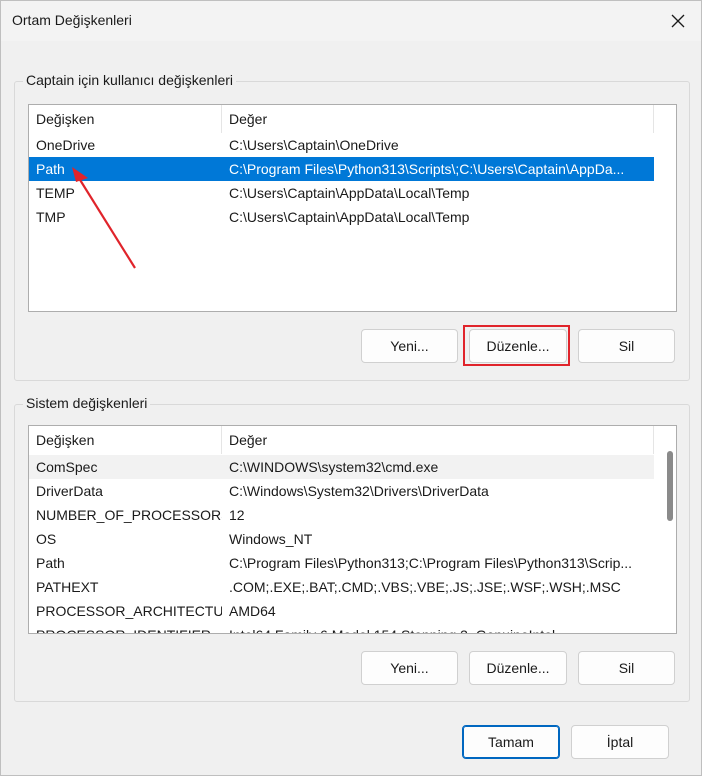 The image size is (702, 776). I want to click on annotation-arrow-icon, so click(104, 218).